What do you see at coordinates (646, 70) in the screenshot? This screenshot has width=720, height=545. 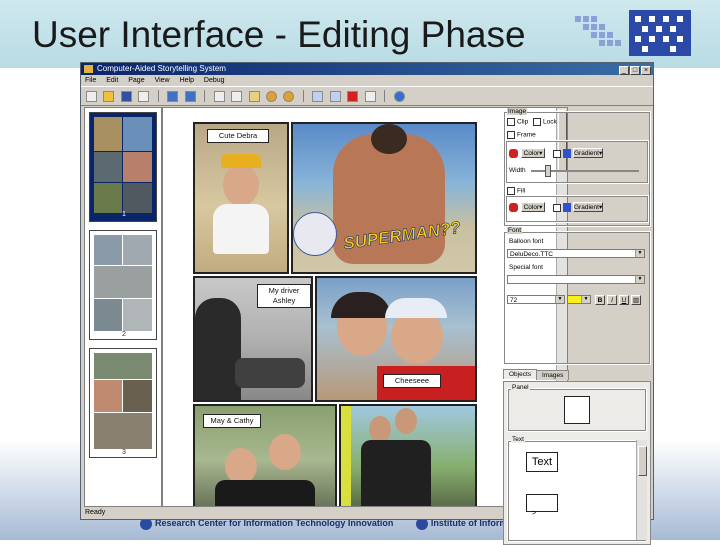 I see `close-button: ×` at bounding box center [646, 70].